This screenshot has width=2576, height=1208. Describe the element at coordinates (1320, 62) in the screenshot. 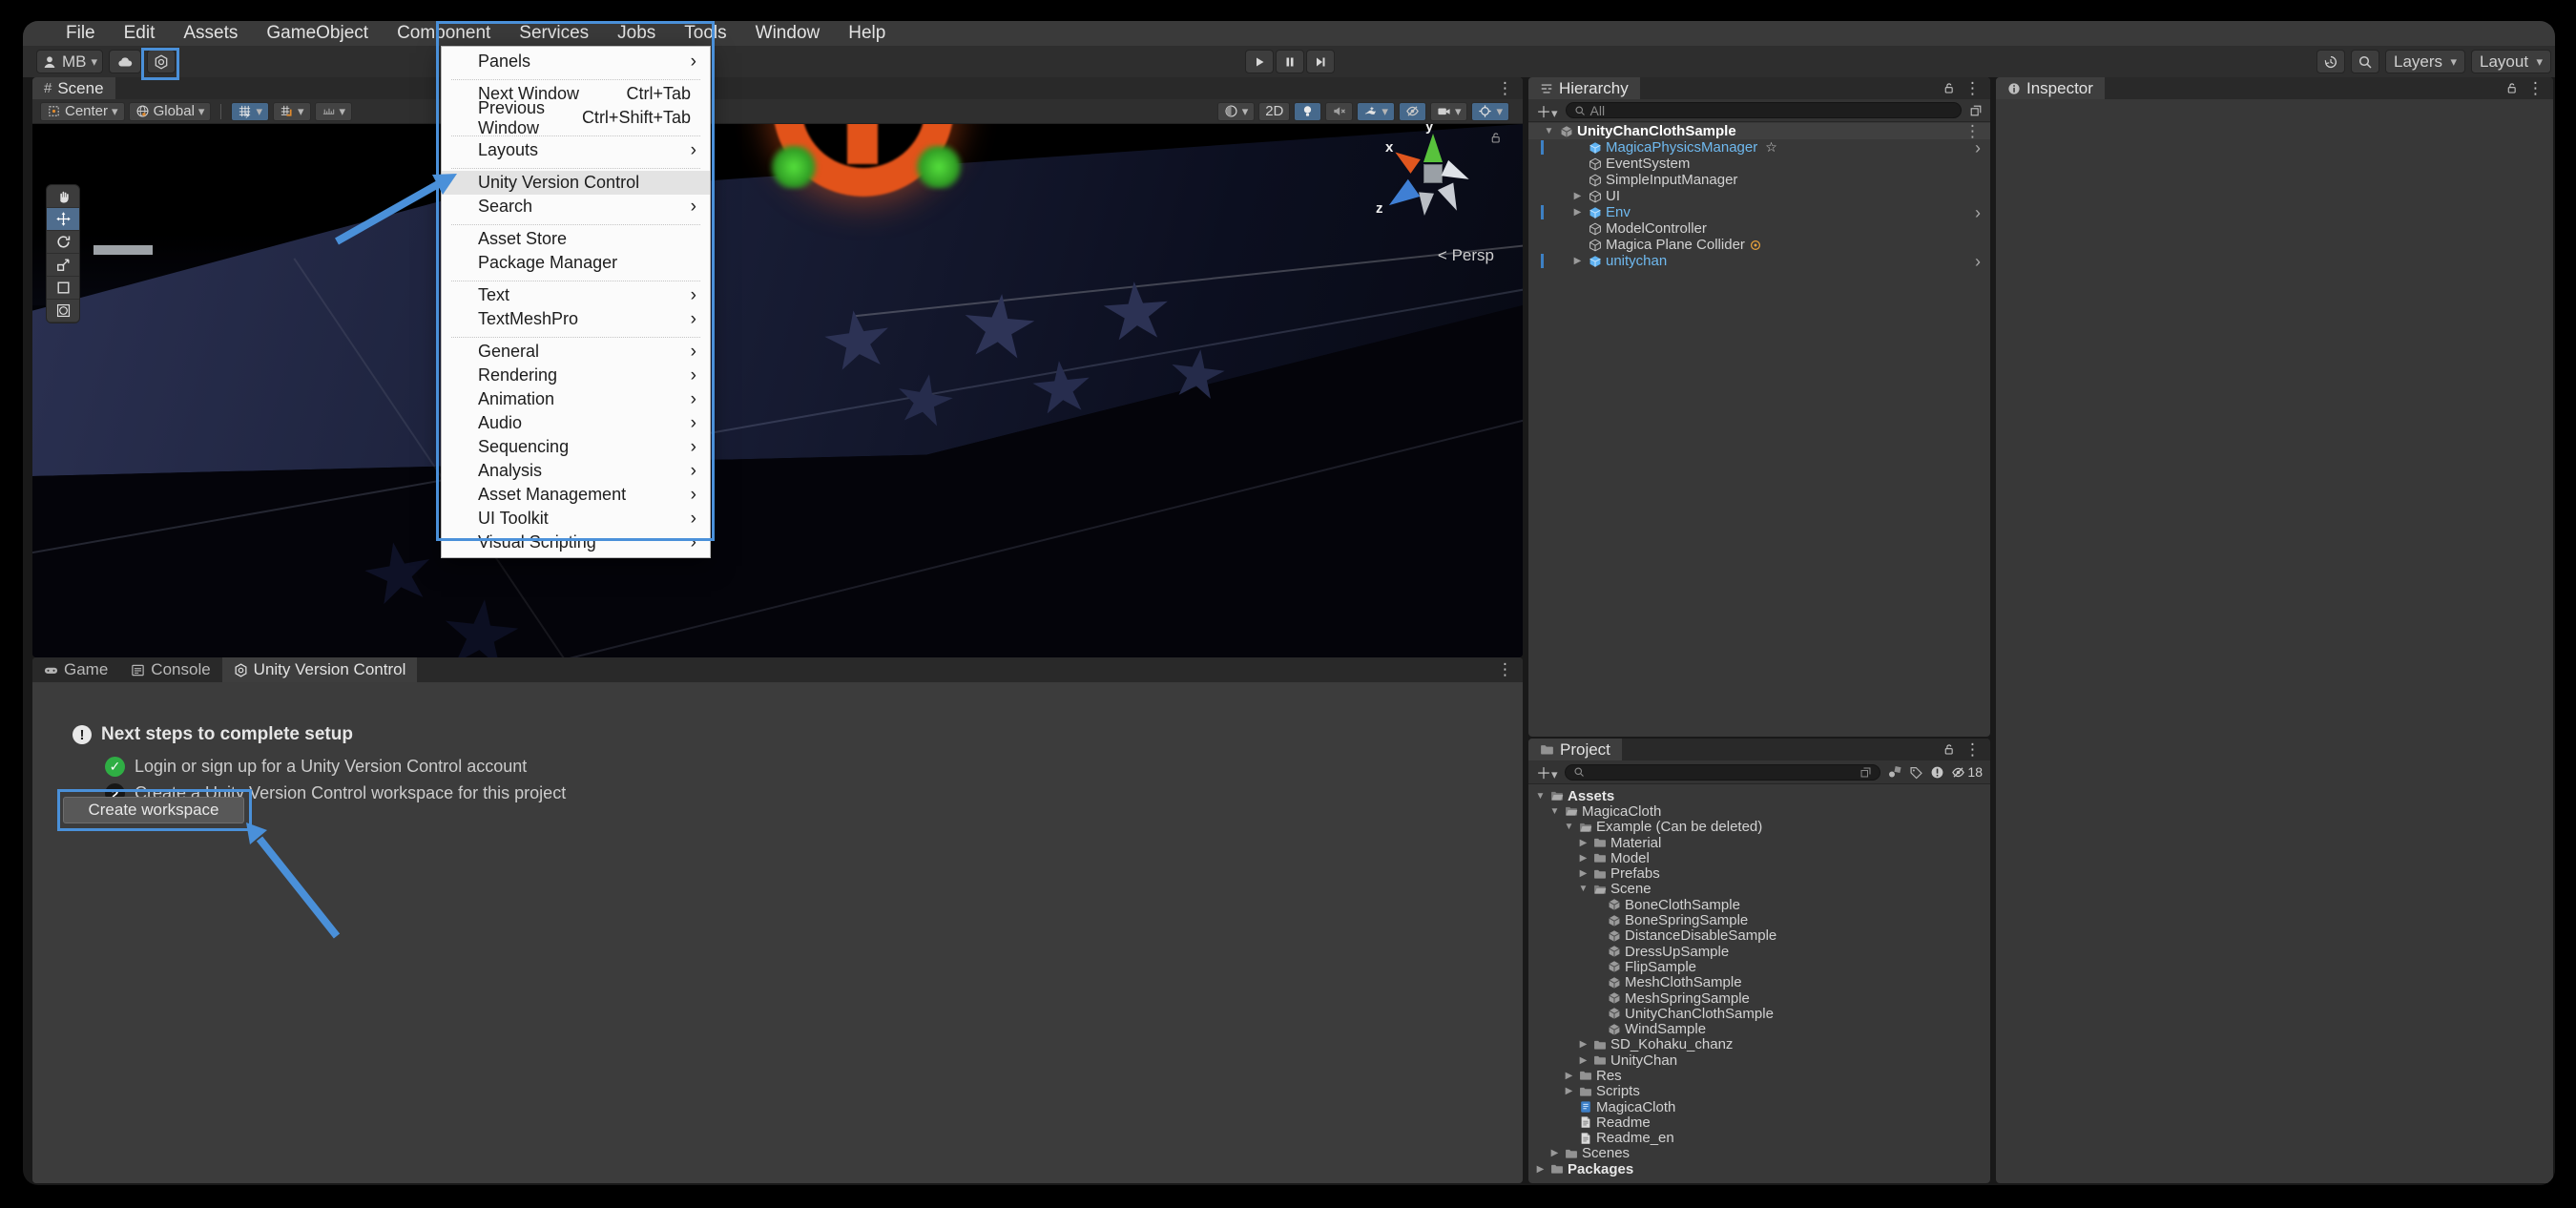

I see `step-button` at that location.